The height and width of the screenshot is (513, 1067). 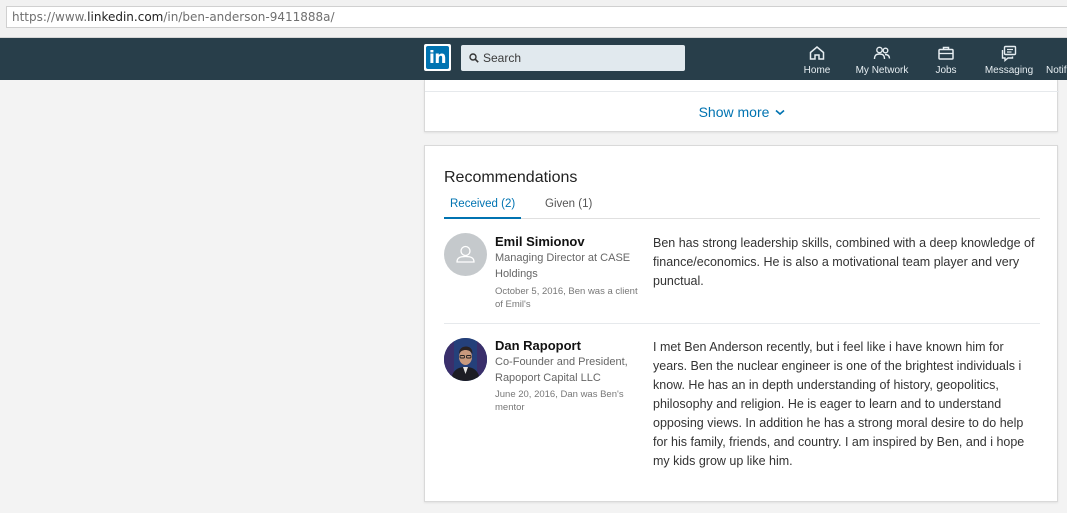 I want to click on recommender-name: Dan Rapoport, so click(x=538, y=345).